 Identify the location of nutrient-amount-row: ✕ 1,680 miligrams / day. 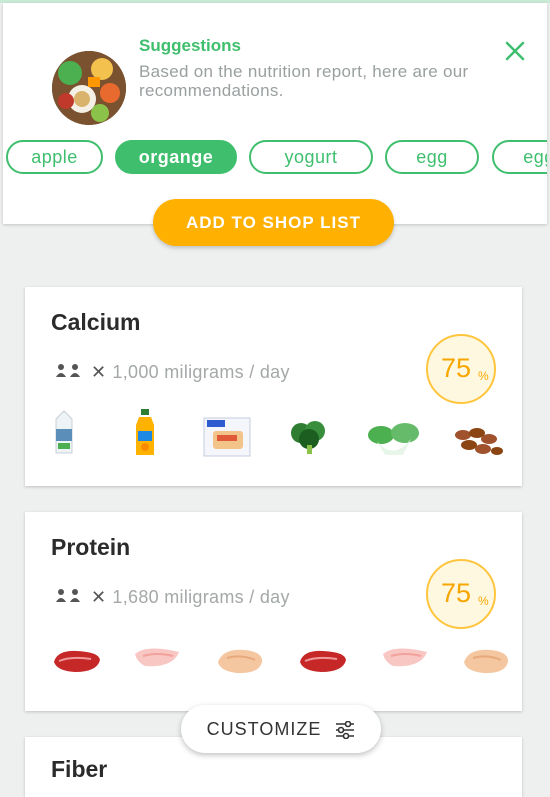
(172, 598).